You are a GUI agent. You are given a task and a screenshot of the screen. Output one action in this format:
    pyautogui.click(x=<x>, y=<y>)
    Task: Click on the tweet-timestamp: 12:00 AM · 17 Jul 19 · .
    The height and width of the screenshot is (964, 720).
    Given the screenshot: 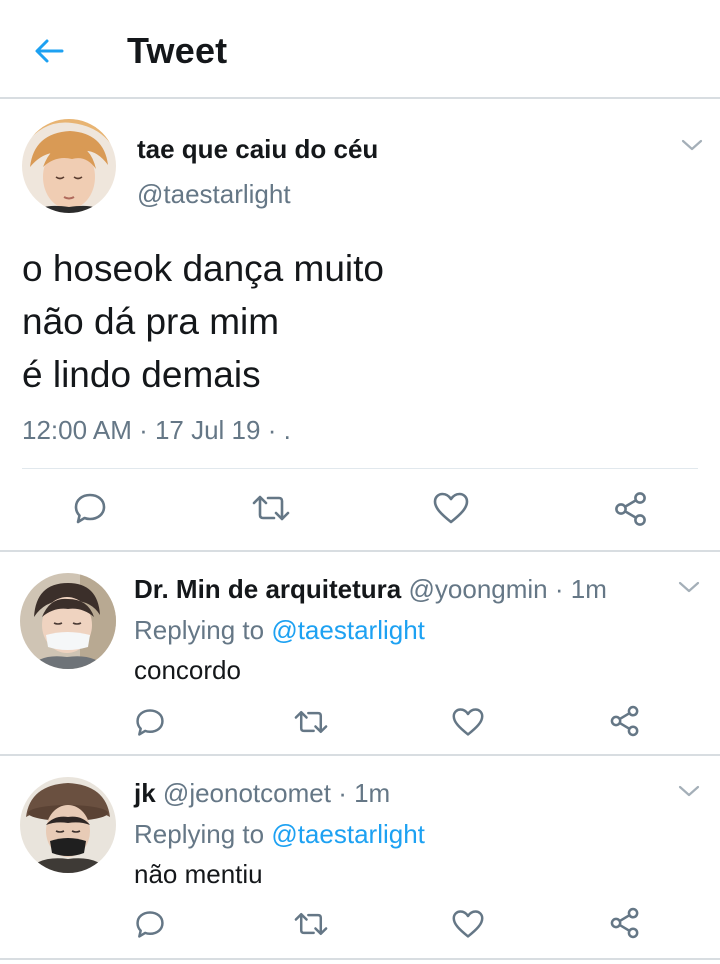 What is the action you would take?
    pyautogui.click(x=156, y=430)
    